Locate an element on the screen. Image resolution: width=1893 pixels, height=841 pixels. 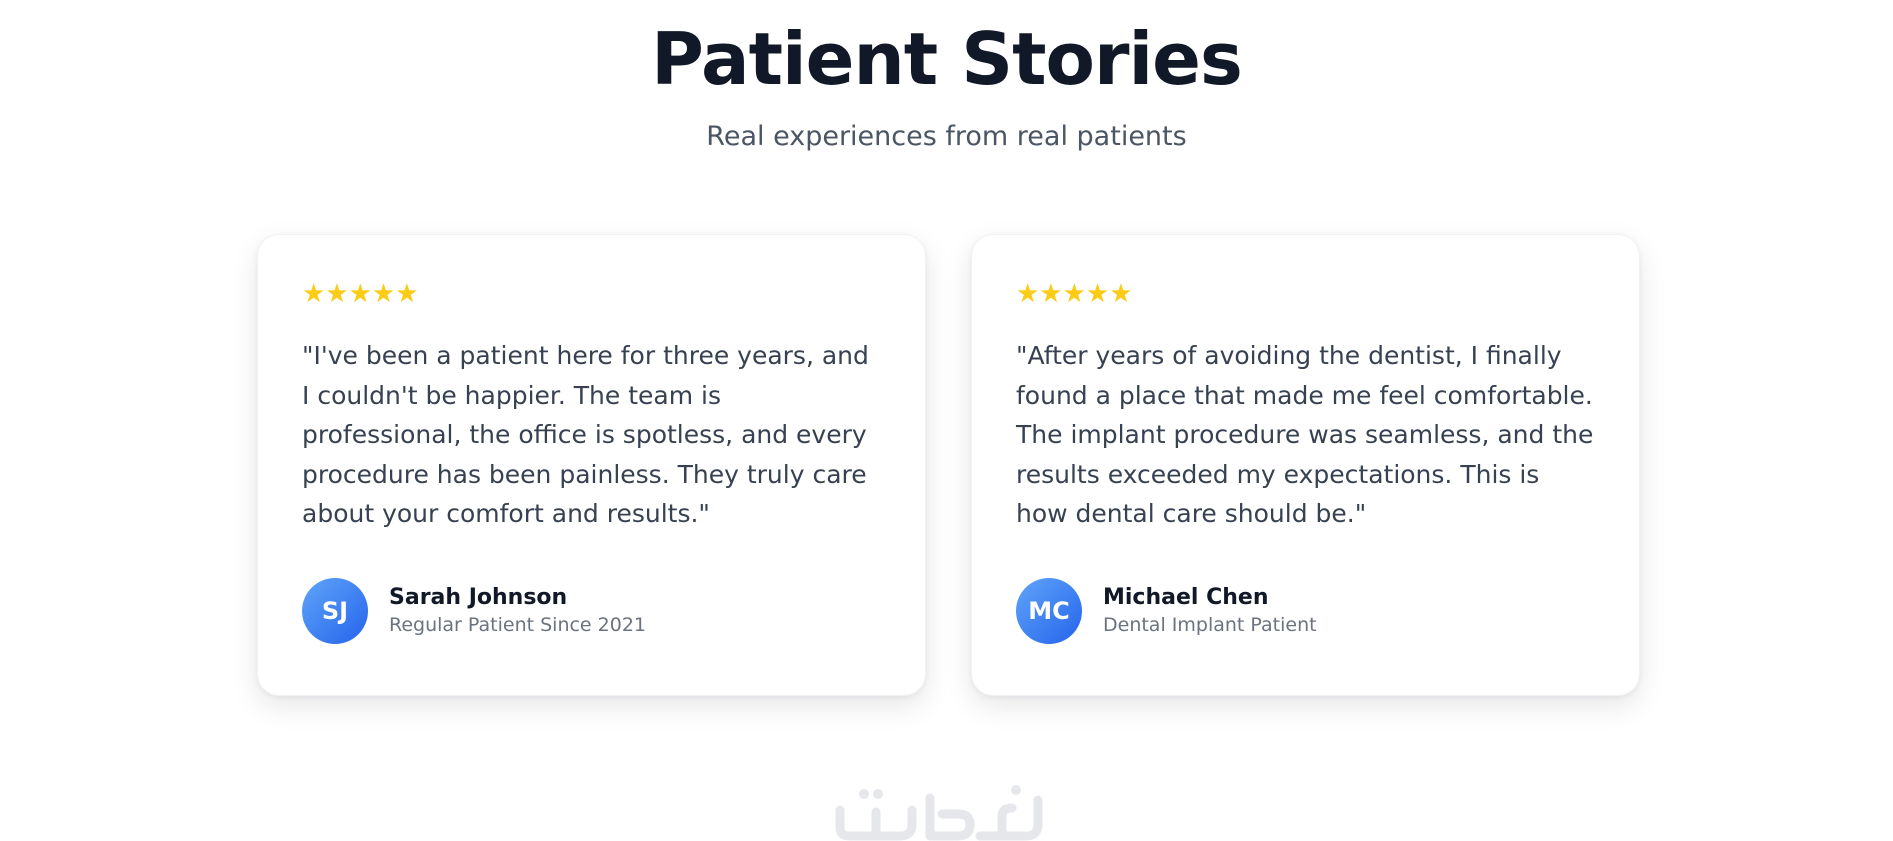
testimonial-author: MC Michael Chen Dental Implant Patient is located at coordinates (1305, 611).